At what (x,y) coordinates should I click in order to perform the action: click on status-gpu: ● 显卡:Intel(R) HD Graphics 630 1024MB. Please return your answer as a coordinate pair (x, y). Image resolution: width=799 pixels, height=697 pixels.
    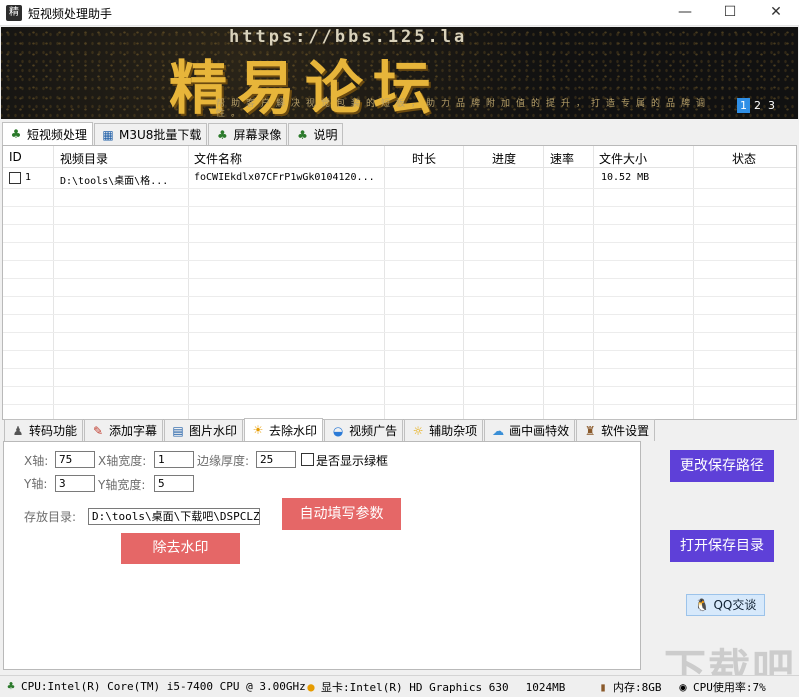
    Looking at the image, I should click on (434, 687).